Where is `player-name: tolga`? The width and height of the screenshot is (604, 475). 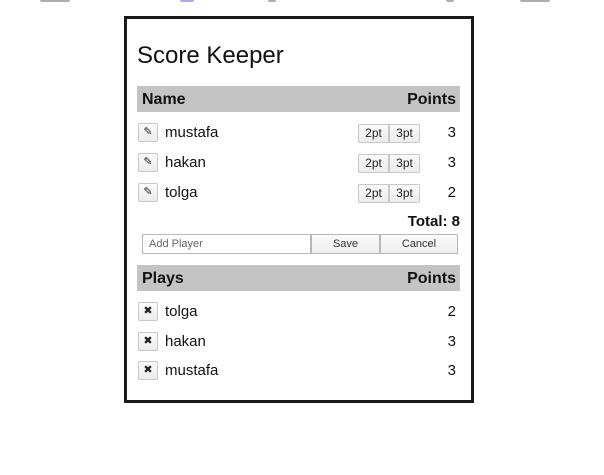 player-name: tolga is located at coordinates (181, 192).